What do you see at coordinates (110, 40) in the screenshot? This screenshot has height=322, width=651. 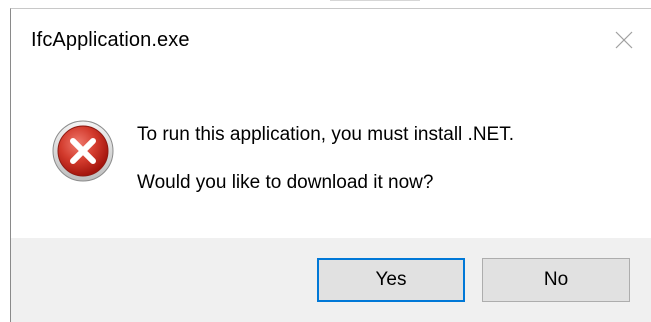 I see `window-title: IfcApplication.exe` at bounding box center [110, 40].